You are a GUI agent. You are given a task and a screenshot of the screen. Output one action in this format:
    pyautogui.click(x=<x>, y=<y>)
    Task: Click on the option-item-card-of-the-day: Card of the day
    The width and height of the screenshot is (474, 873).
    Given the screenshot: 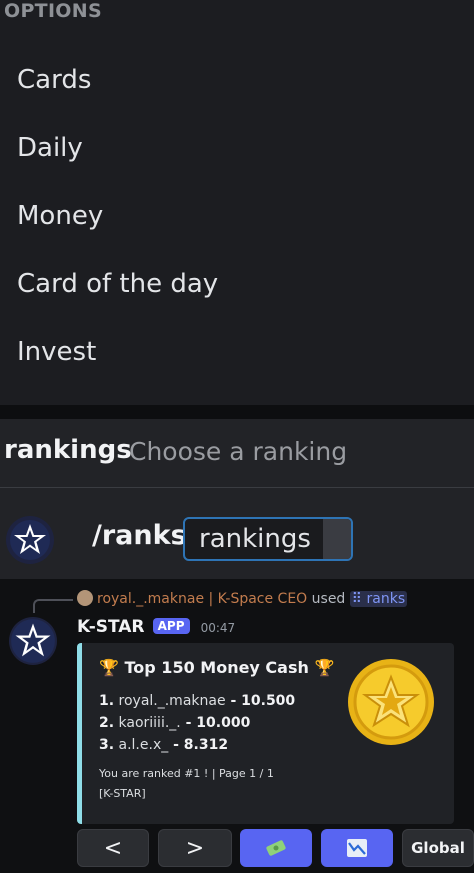 What is the action you would take?
    pyautogui.click(x=117, y=284)
    